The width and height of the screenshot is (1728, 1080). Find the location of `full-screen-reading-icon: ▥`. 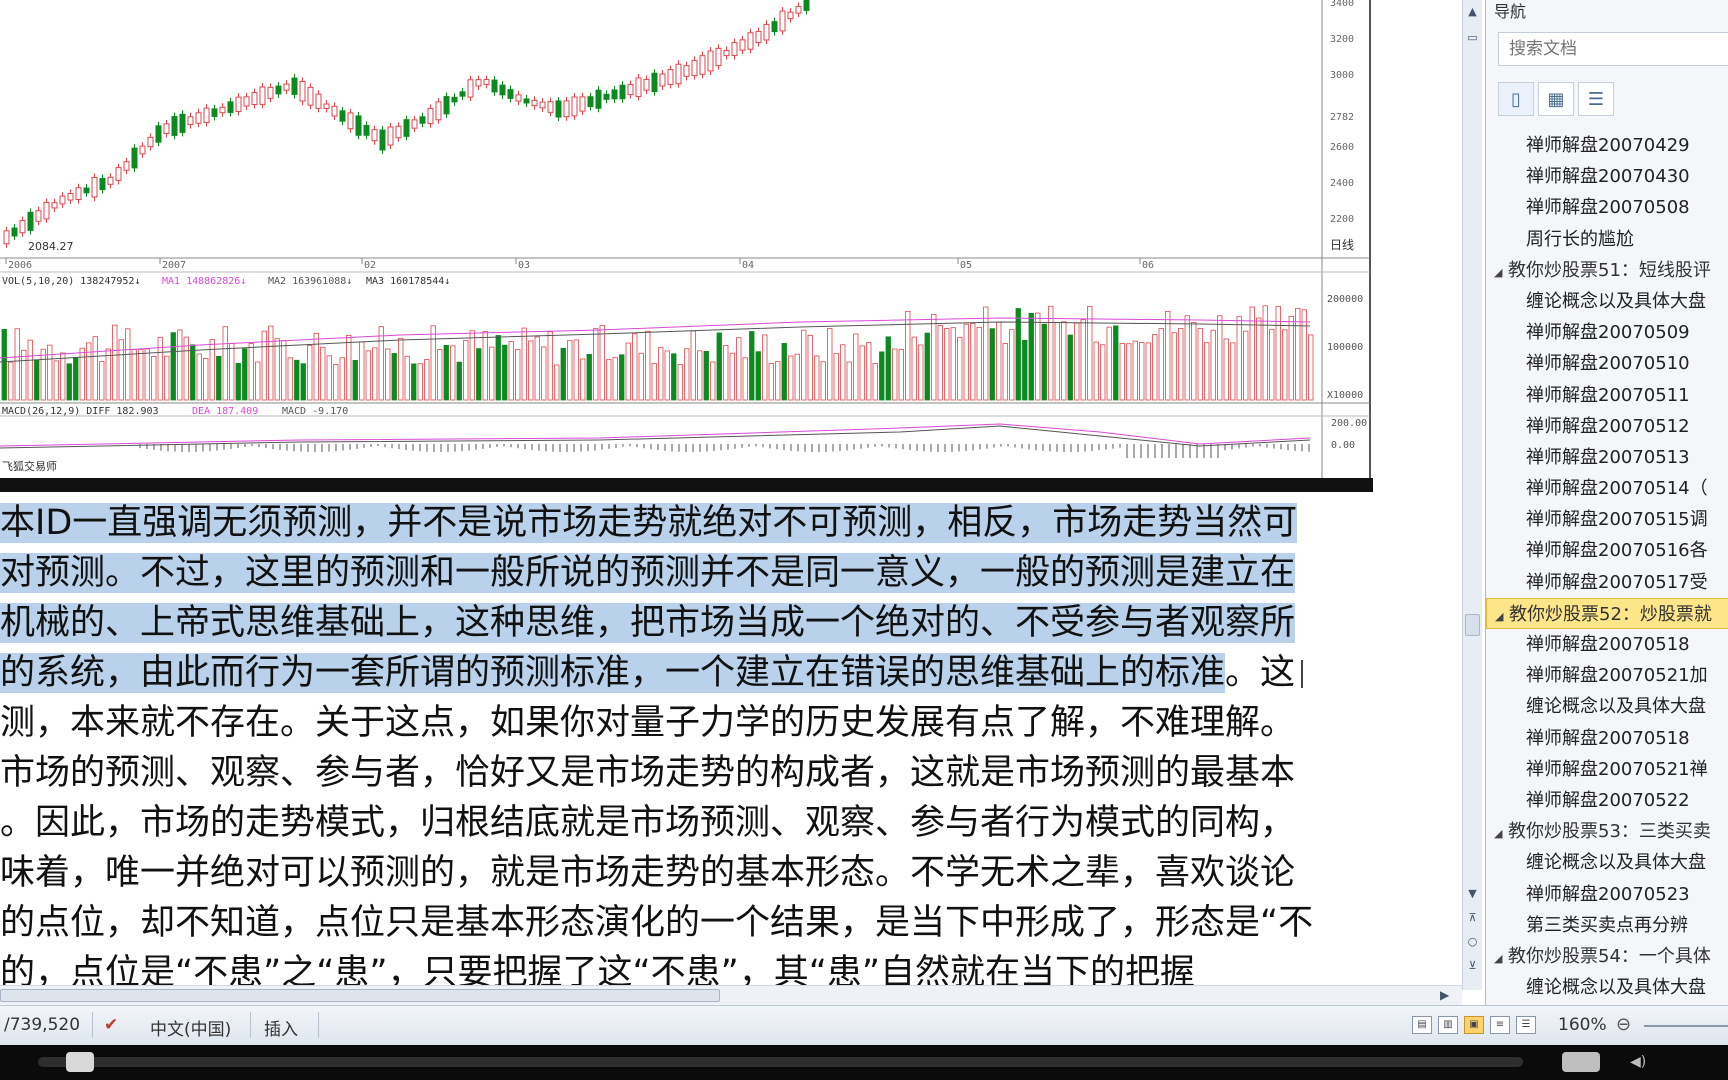

full-screen-reading-icon: ▥ is located at coordinates (1448, 1025).